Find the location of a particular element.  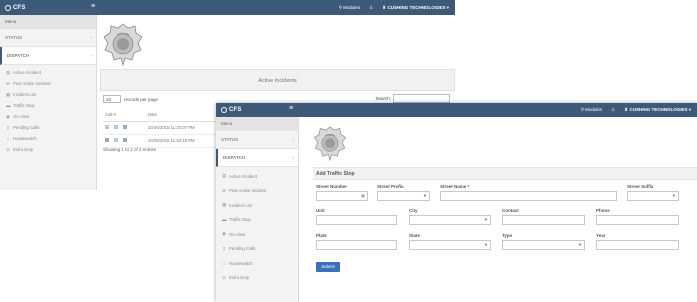

organization-label: CUSHING TECHNOLOGIES is located at coordinates (658, 109).